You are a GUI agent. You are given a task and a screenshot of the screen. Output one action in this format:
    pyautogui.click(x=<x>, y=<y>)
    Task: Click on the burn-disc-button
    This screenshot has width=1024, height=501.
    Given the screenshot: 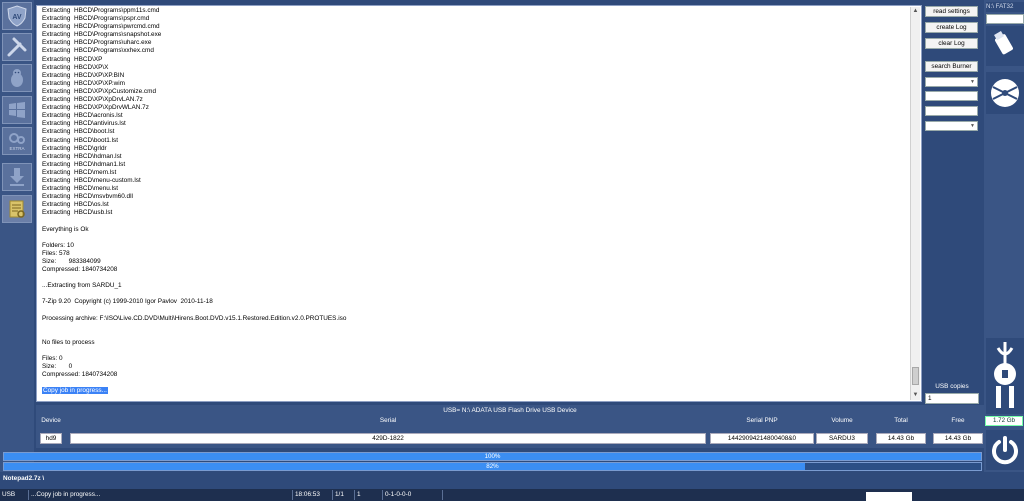 What is the action you would take?
    pyautogui.click(x=1005, y=93)
    